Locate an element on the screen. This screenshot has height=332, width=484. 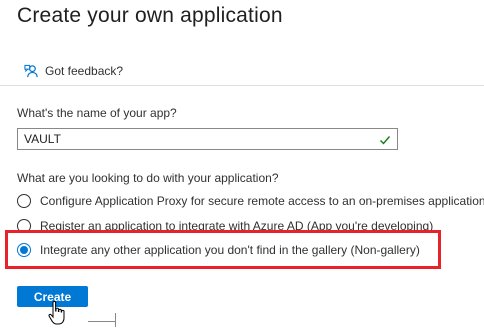
hand-pointer-cursor-icon is located at coordinates (57, 313).